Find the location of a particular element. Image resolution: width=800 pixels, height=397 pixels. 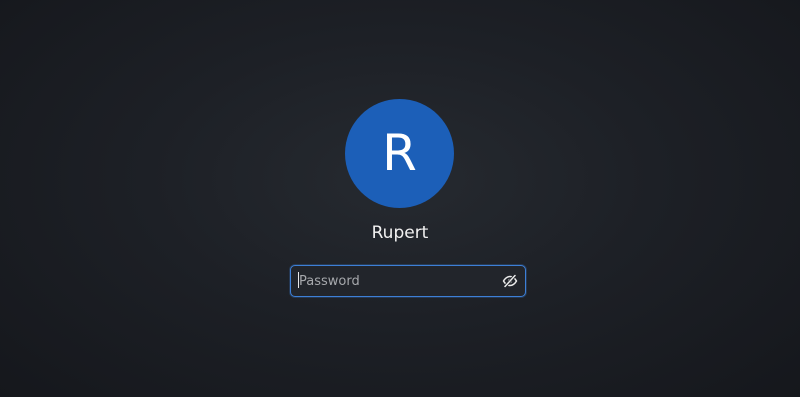

avatar: R is located at coordinates (399, 153).